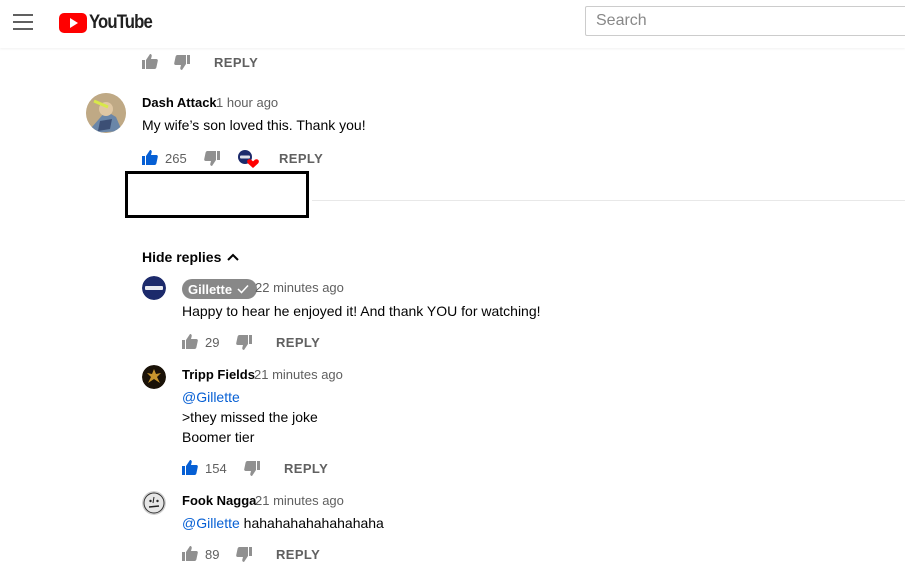 The height and width of the screenshot is (562, 905). What do you see at coordinates (254, 125) in the screenshot?
I see `comment-text: My wife’s son loved this. Thank you!` at bounding box center [254, 125].